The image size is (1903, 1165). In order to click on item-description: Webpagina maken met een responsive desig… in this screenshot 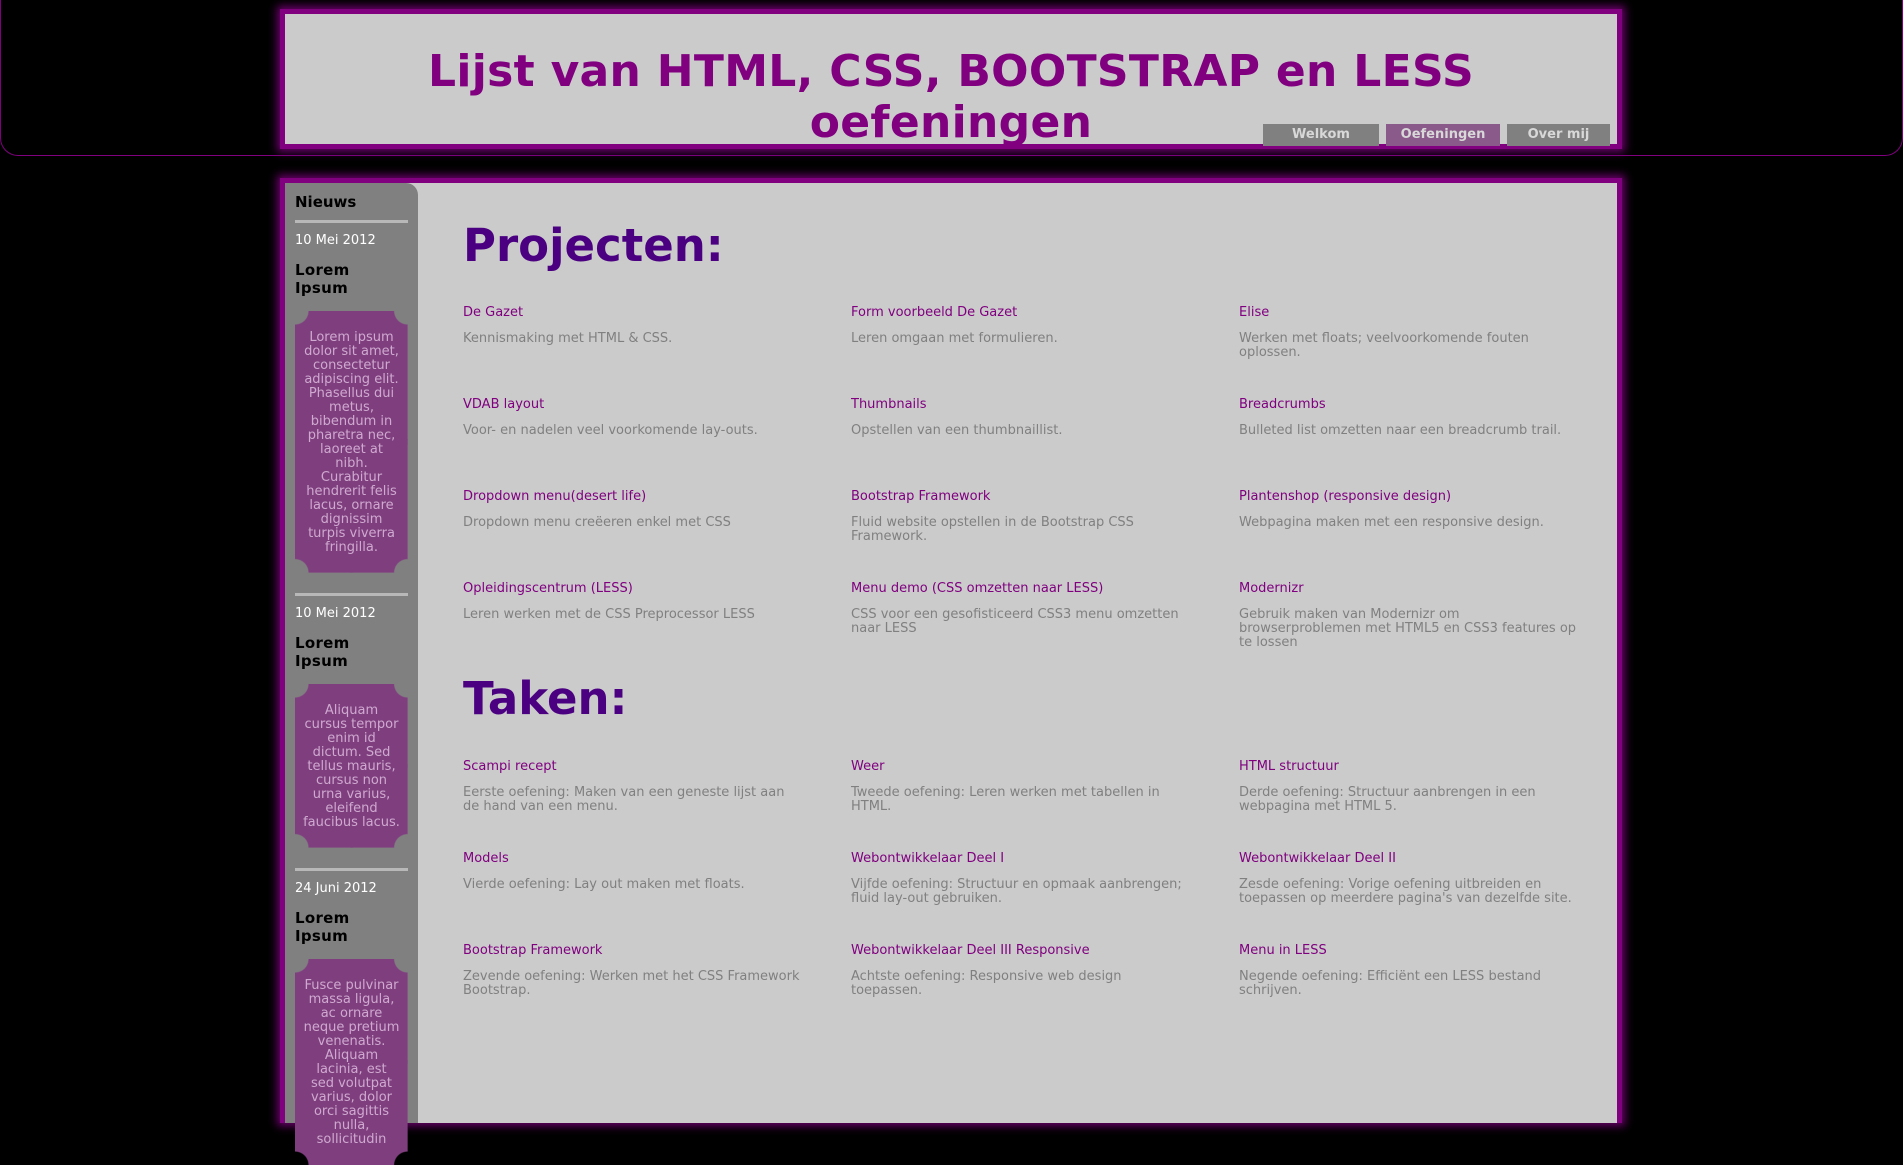, I will do `click(1391, 522)`.